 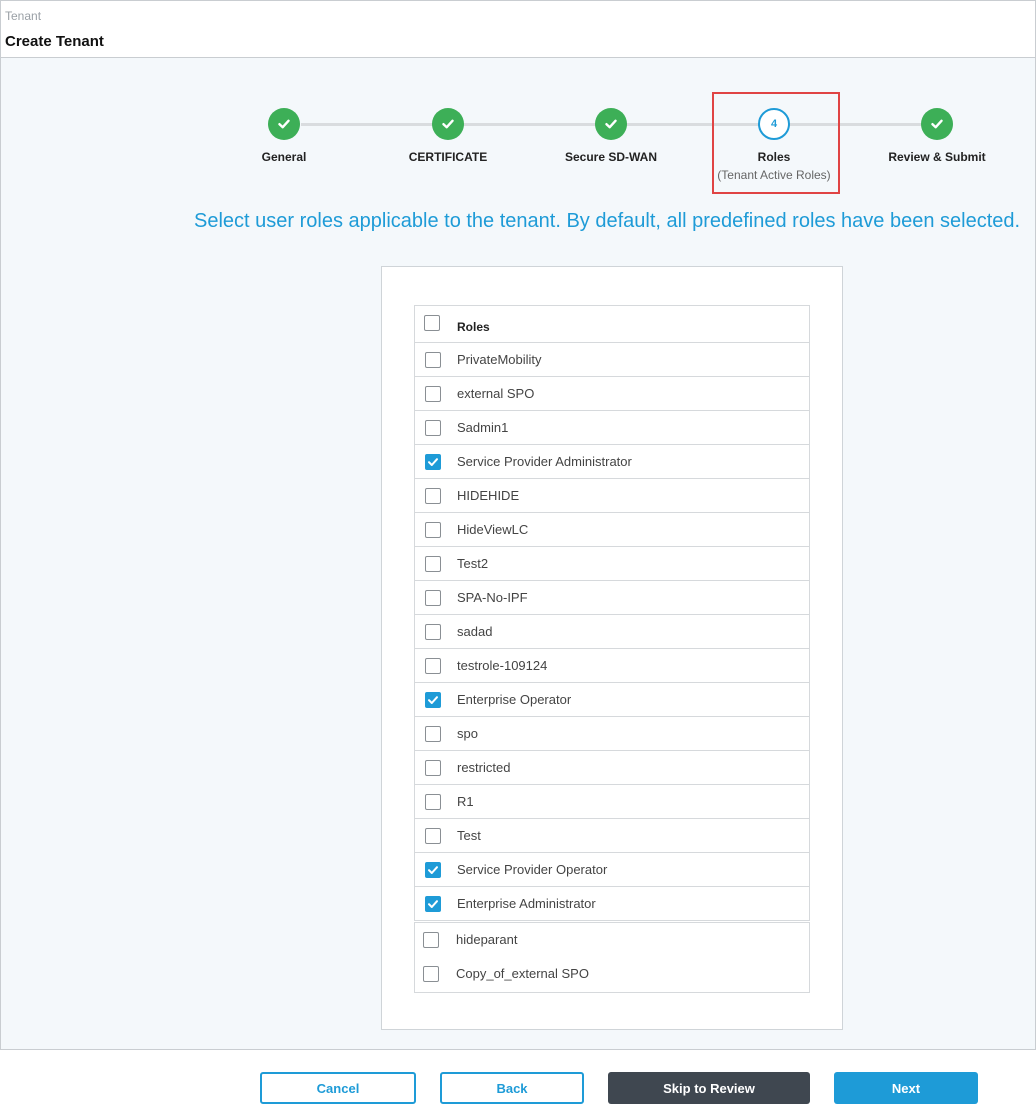 What do you see at coordinates (612, 529) in the screenshot?
I see `role-row: HideViewLC` at bounding box center [612, 529].